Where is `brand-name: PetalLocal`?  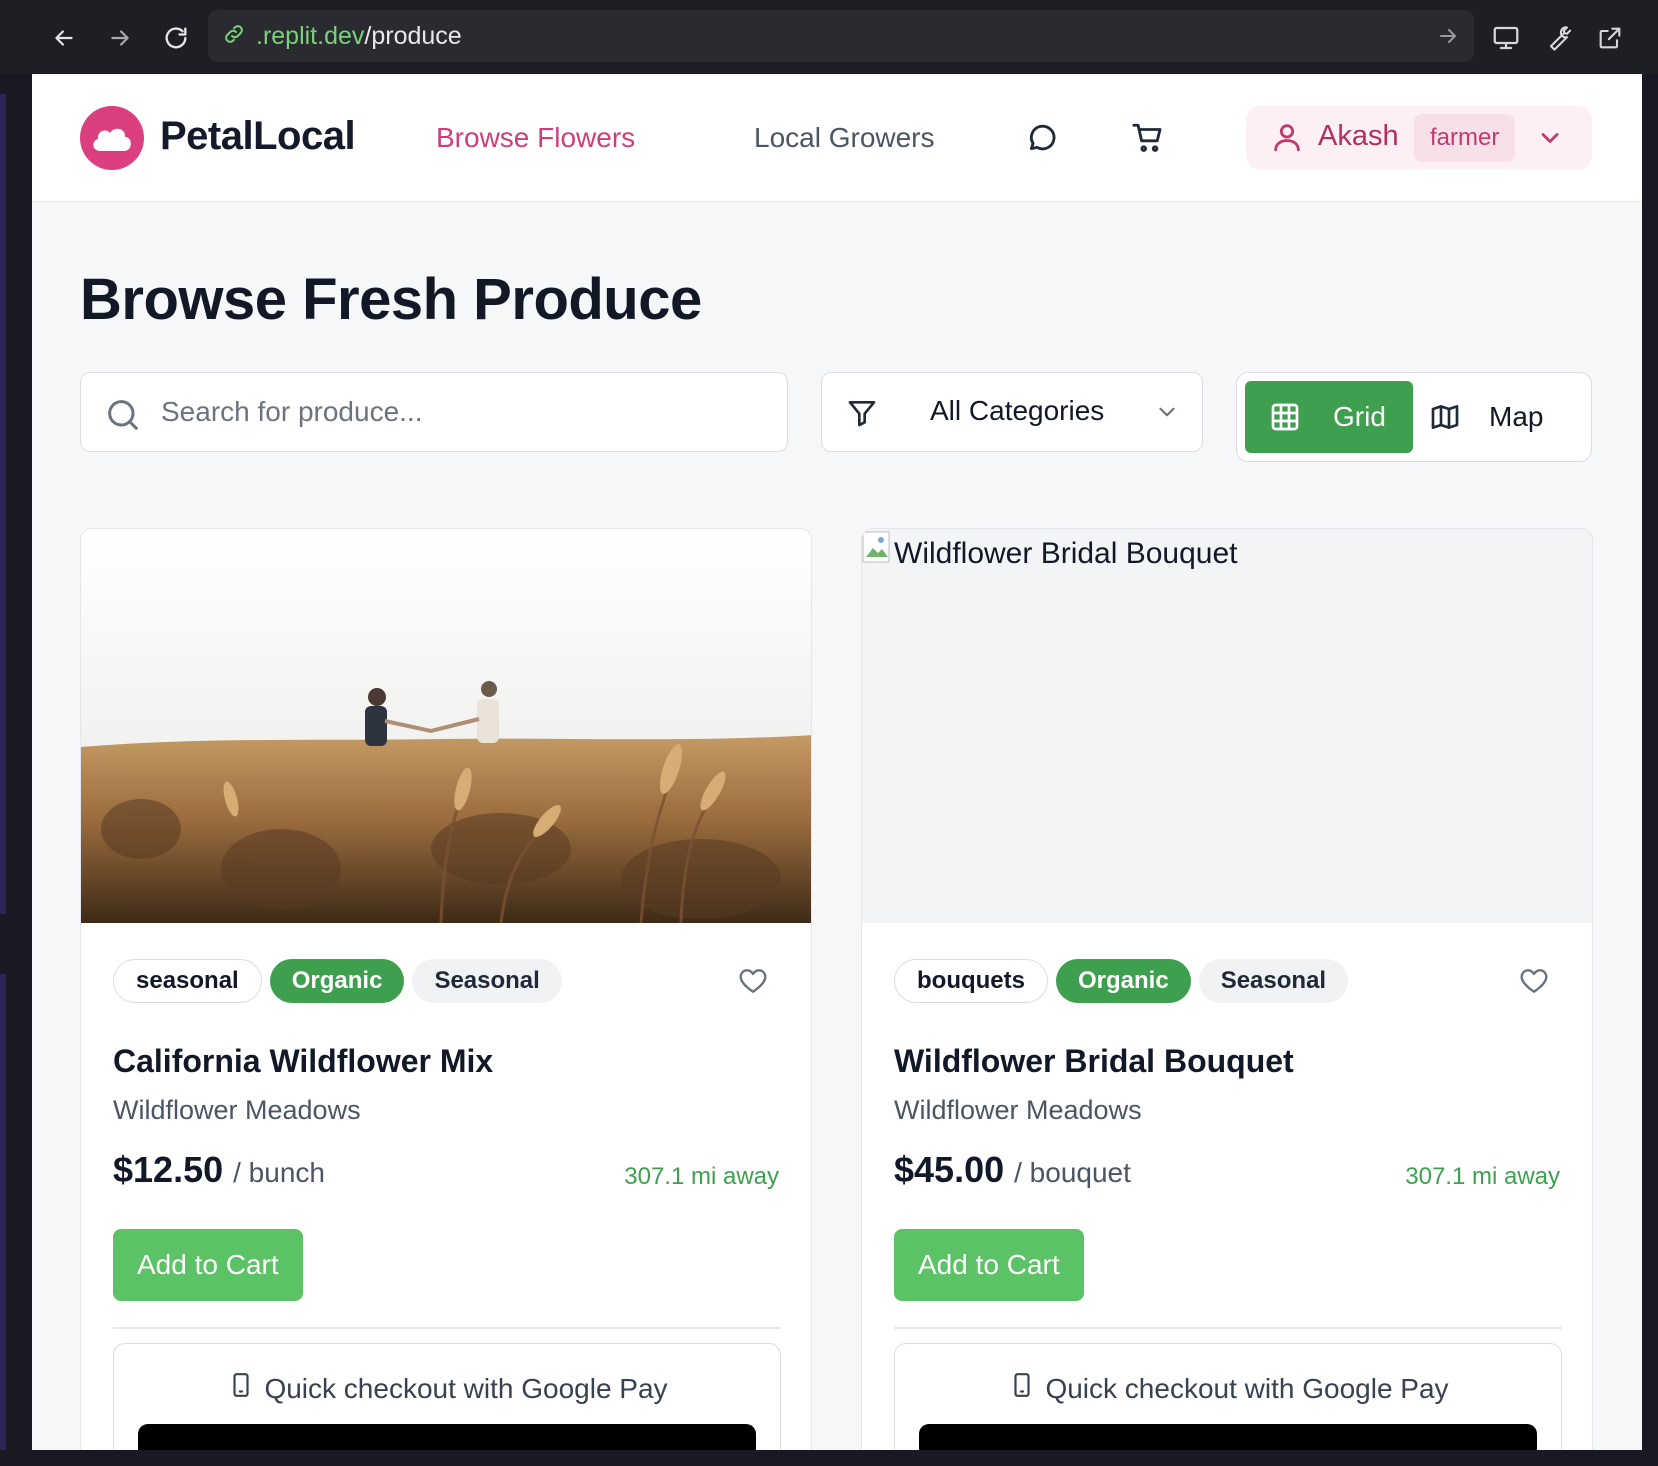 brand-name: PetalLocal is located at coordinates (258, 136).